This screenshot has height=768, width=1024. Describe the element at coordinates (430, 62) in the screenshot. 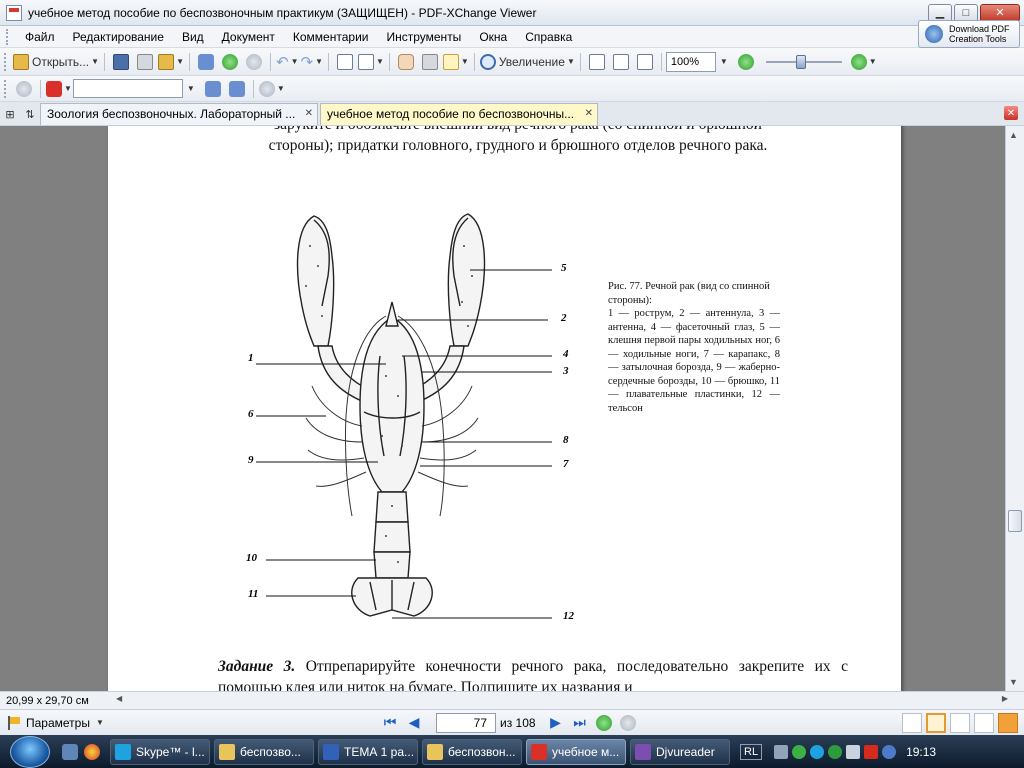

I see `snapshot-button` at that location.